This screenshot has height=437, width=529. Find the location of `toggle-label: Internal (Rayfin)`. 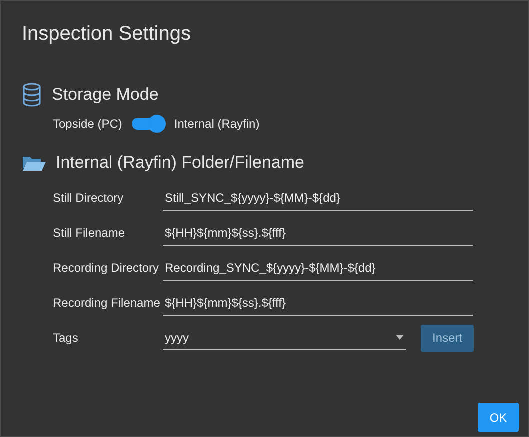

toggle-label: Internal (Rayfin) is located at coordinates (217, 124).